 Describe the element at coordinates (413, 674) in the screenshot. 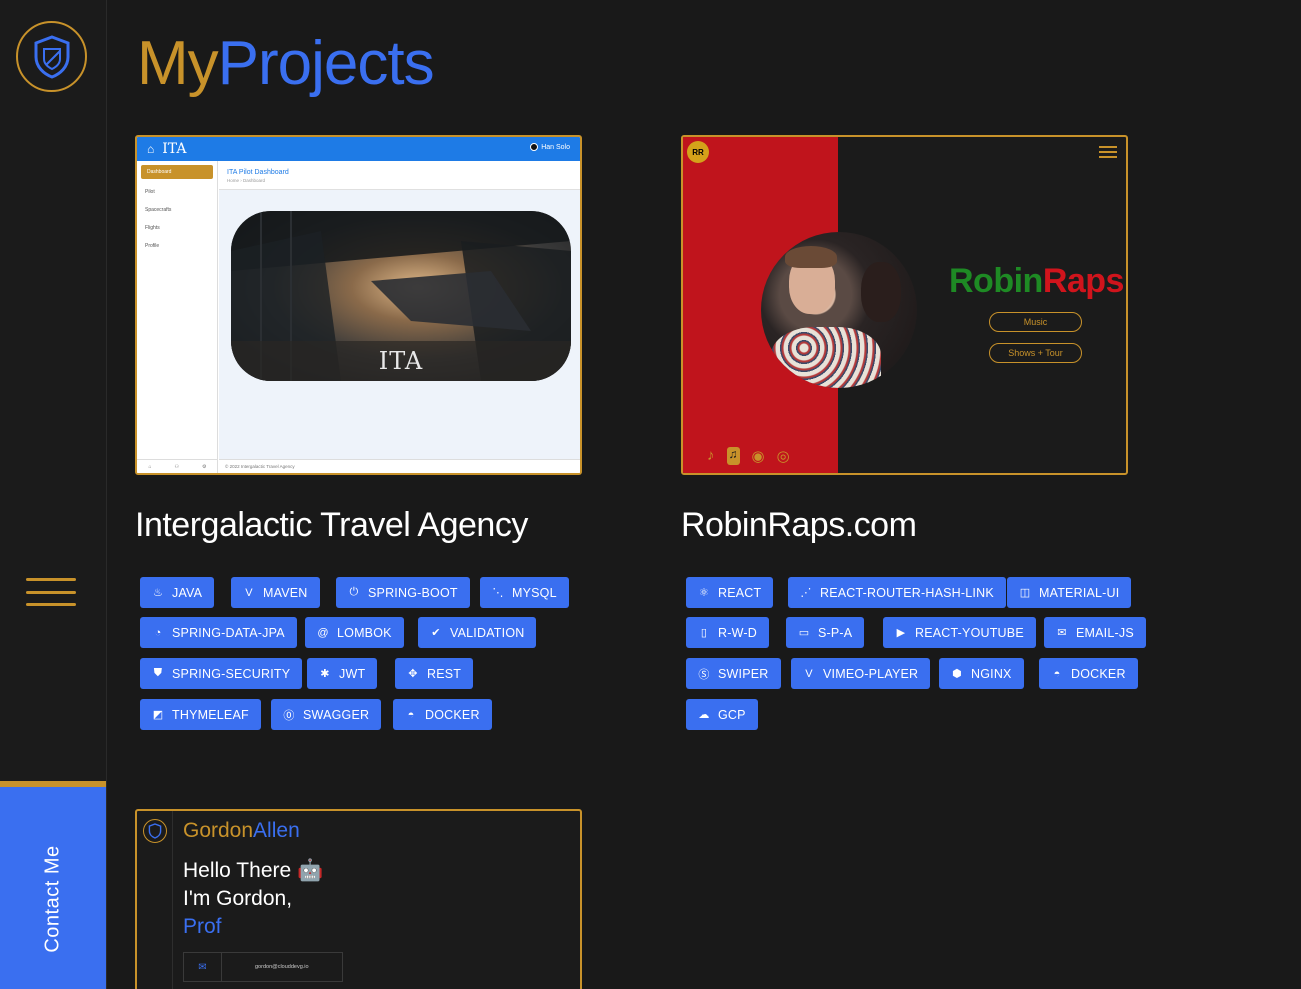

I see `arrows-icon: ✥` at that location.